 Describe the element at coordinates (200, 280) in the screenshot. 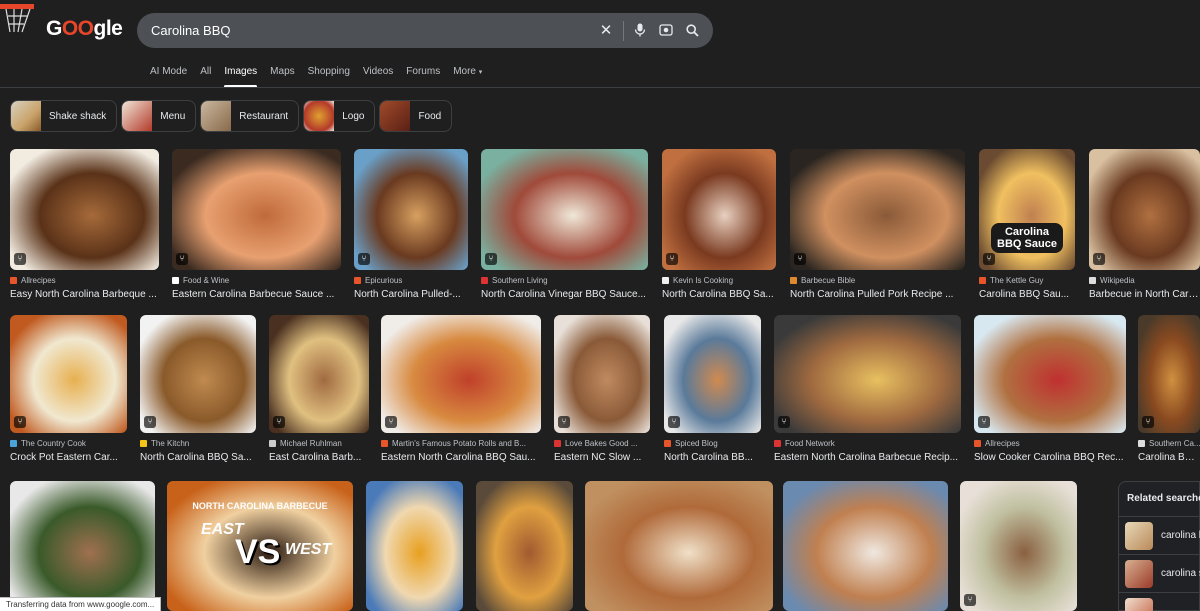

I see `result-source: Food & Wine` at that location.